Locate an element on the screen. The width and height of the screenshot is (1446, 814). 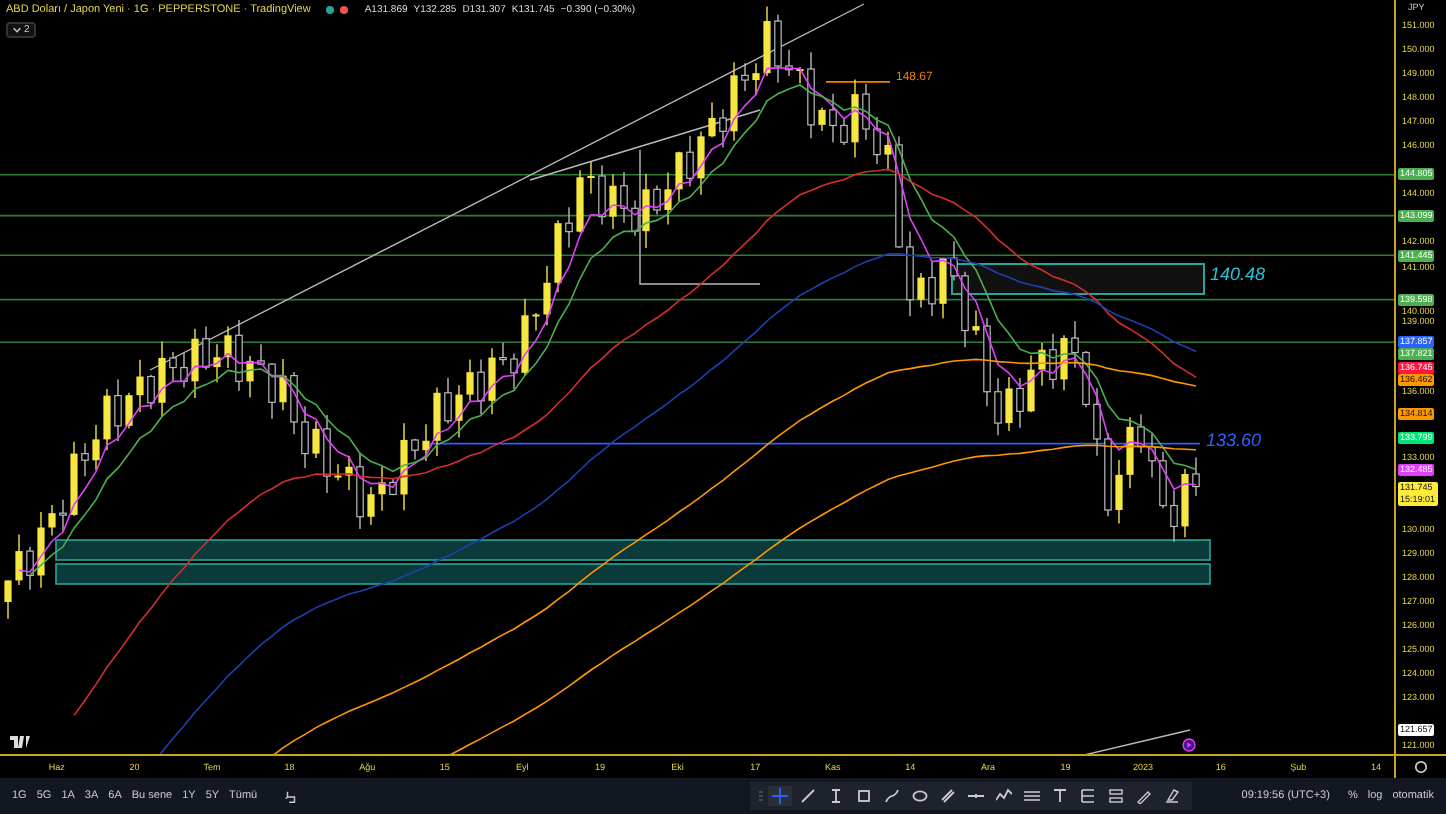
caret-icon is located at coordinates (17, 30).